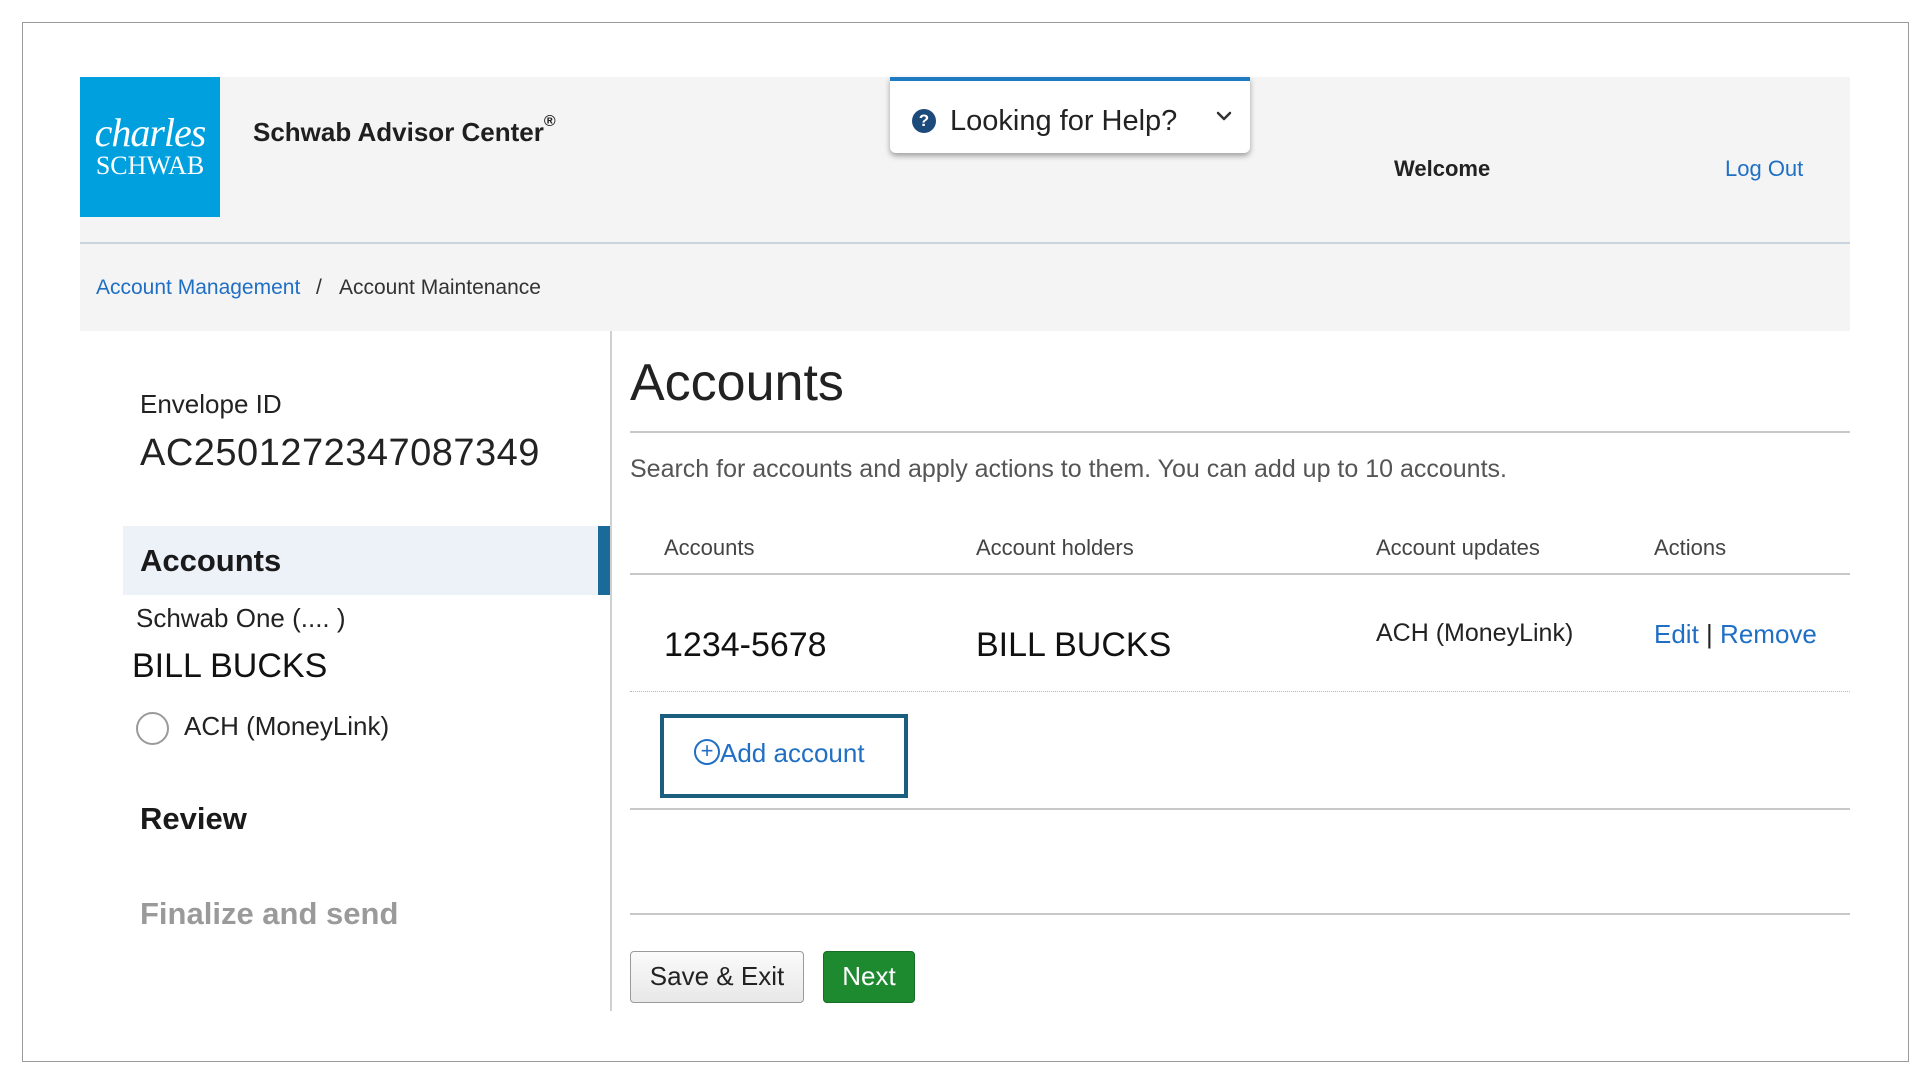 The image size is (1920, 1080). I want to click on breadcrumb-account-management: Account Management, so click(198, 288).